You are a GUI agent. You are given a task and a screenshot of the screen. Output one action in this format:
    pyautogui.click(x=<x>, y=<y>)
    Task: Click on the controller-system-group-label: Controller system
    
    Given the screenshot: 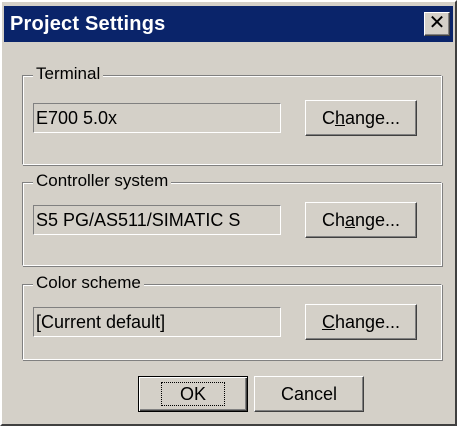 What is the action you would take?
    pyautogui.click(x=102, y=181)
    